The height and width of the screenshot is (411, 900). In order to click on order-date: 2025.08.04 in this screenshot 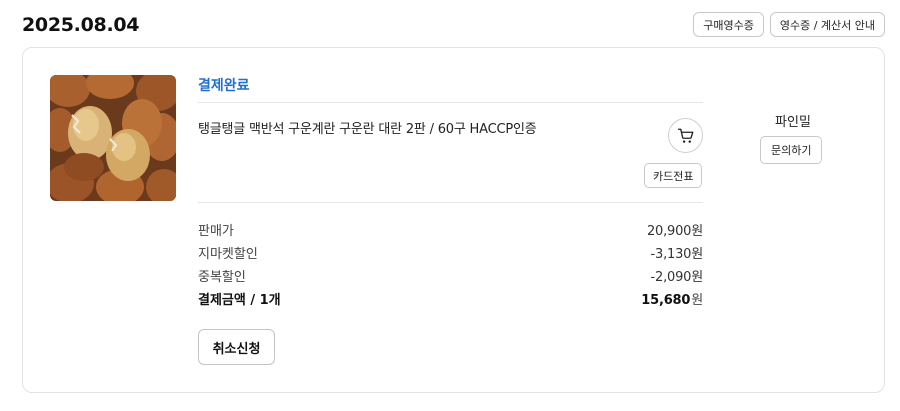, I will do `click(81, 25)`.